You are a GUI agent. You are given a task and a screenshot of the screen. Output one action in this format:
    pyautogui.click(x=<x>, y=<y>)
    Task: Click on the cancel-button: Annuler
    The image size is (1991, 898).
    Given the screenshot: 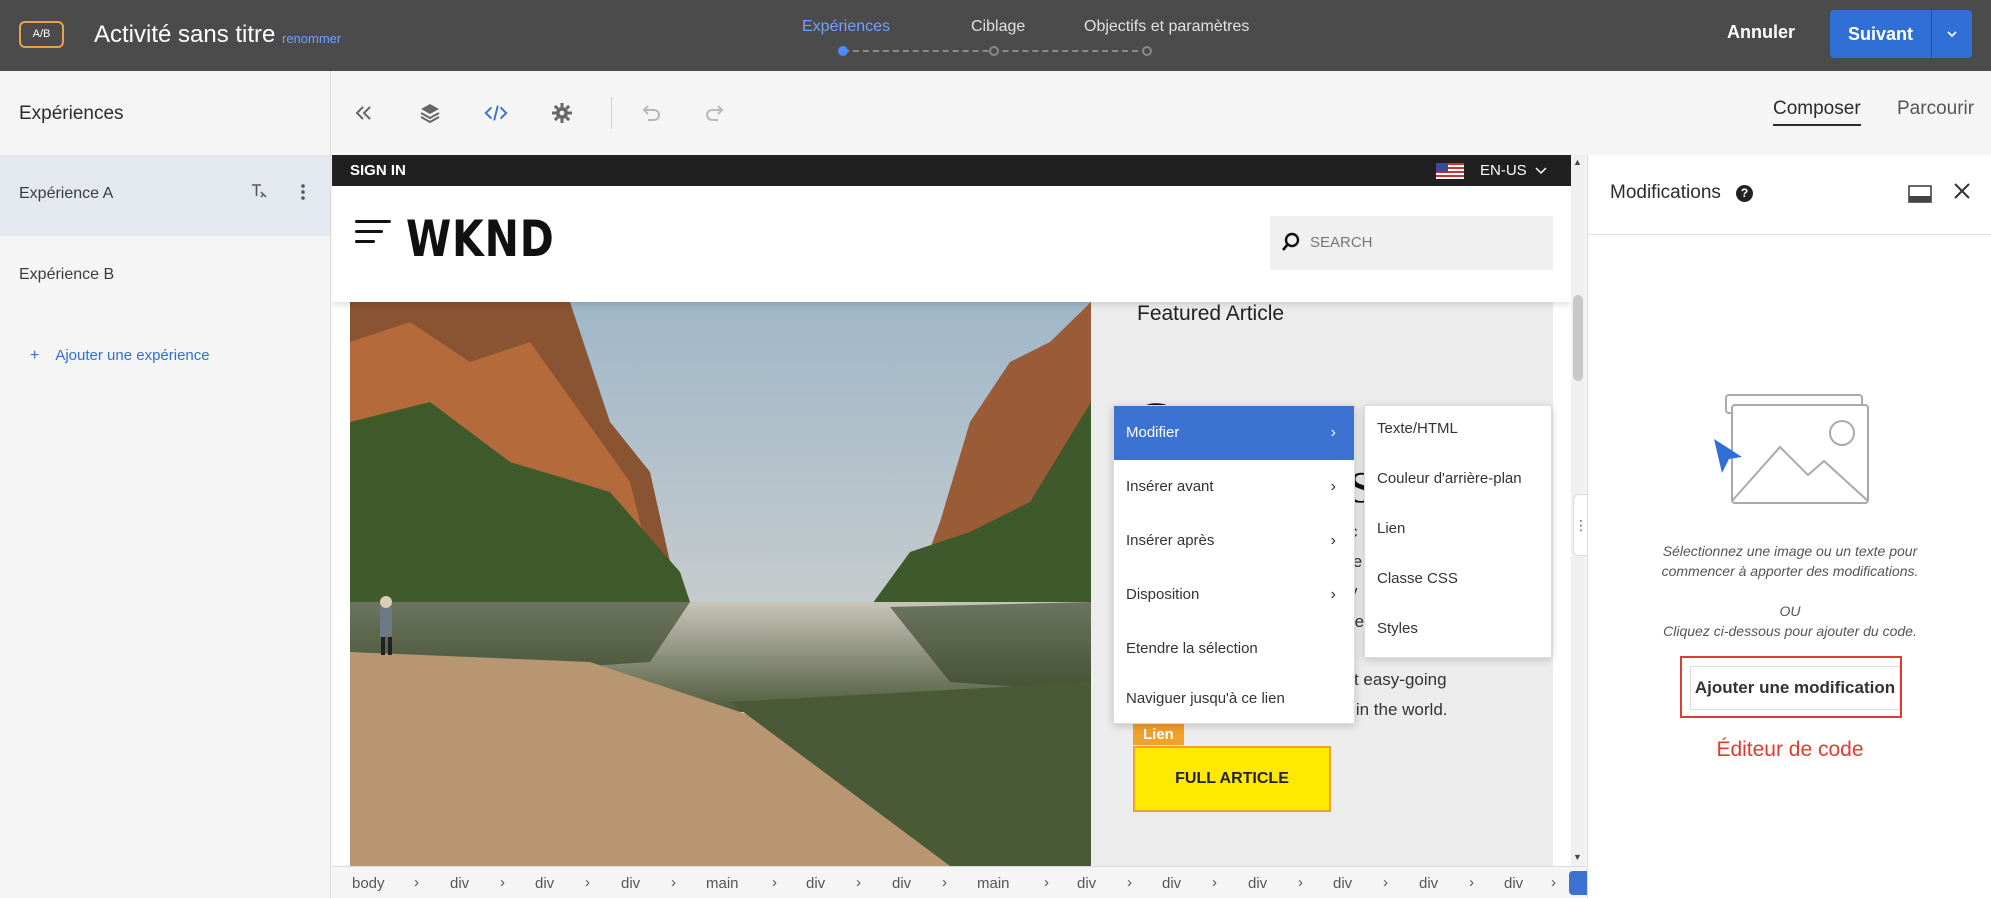 What is the action you would take?
    pyautogui.click(x=1761, y=32)
    